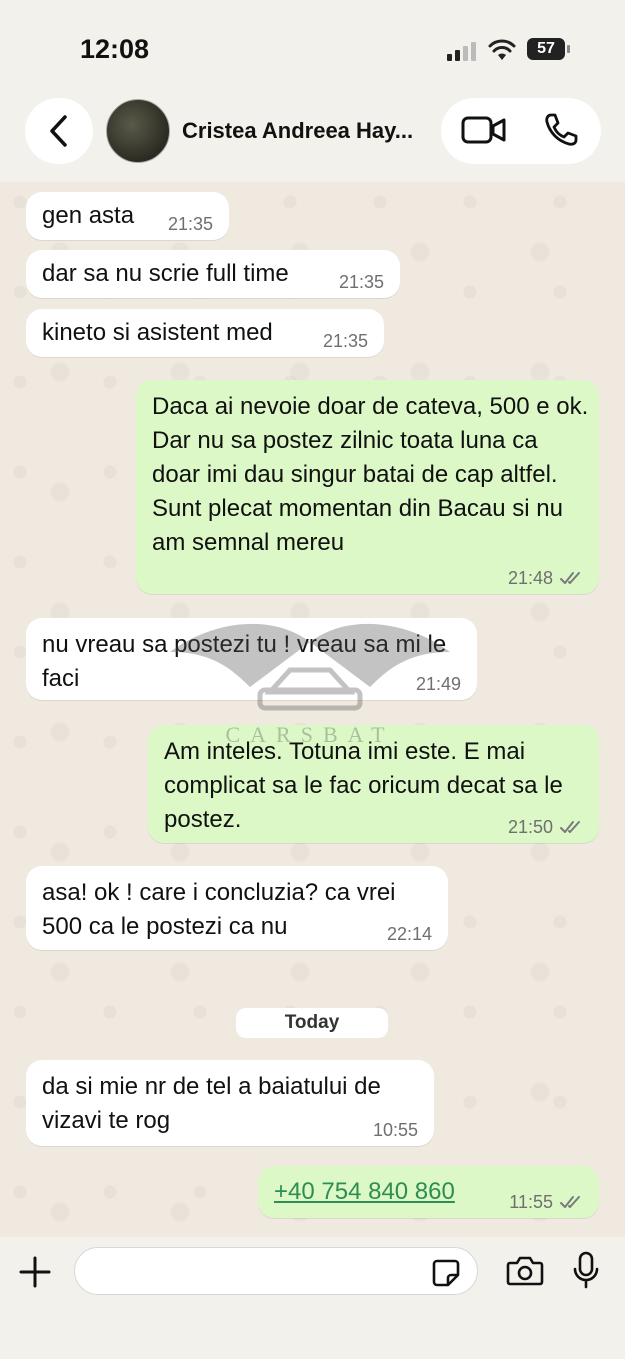 Image resolution: width=625 pixels, height=1359 pixels. Describe the element at coordinates (586, 1270) in the screenshot. I see `microphone-icon` at that location.